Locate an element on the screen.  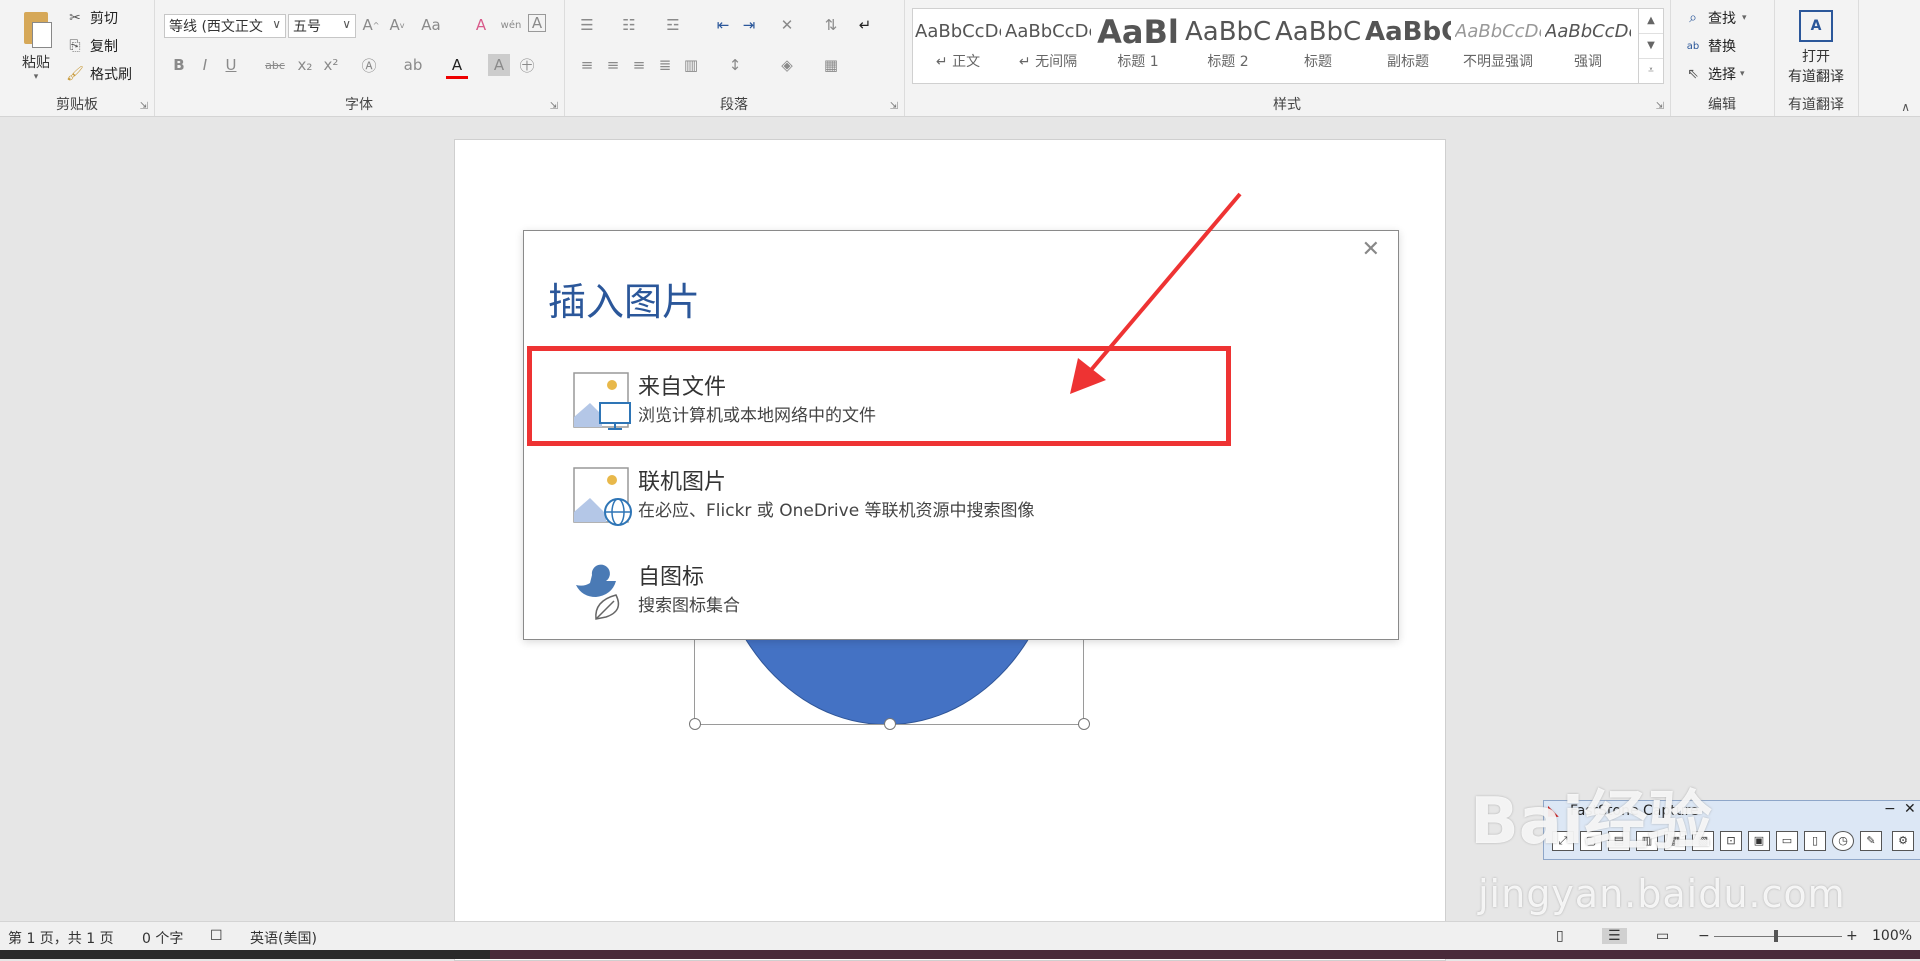
align-right-icon: ≡ is located at coordinates (639, 65).